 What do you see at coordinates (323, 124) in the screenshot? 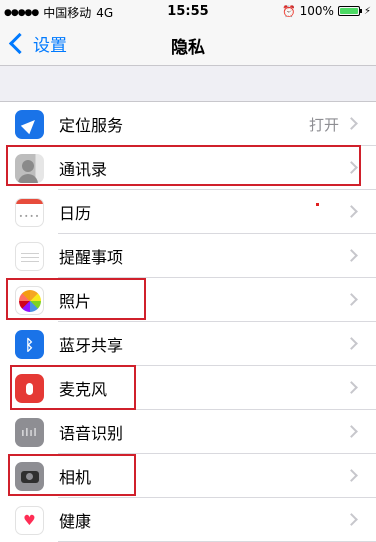
I see `list-item-value: 打开` at bounding box center [323, 124].